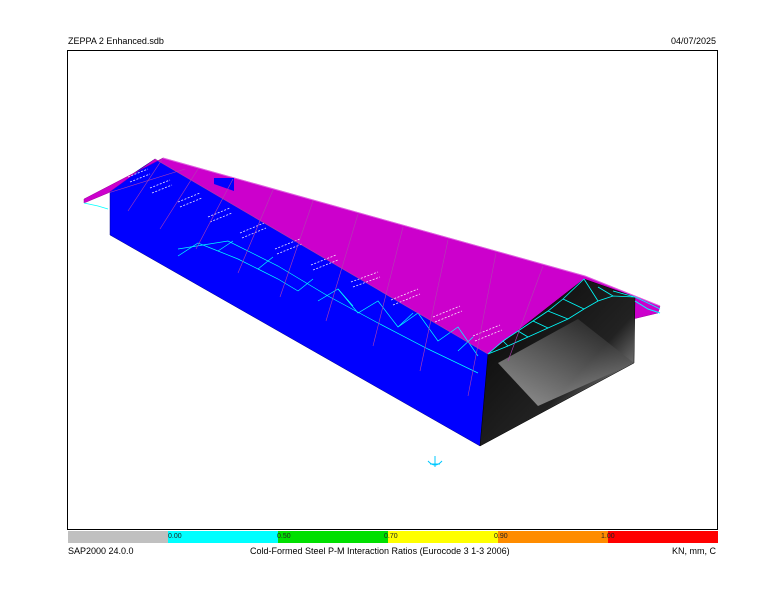 This screenshot has height=594, width=768. Describe the element at coordinates (101, 551) in the screenshot. I see `version-label: SAP2000 24.0.0` at that location.